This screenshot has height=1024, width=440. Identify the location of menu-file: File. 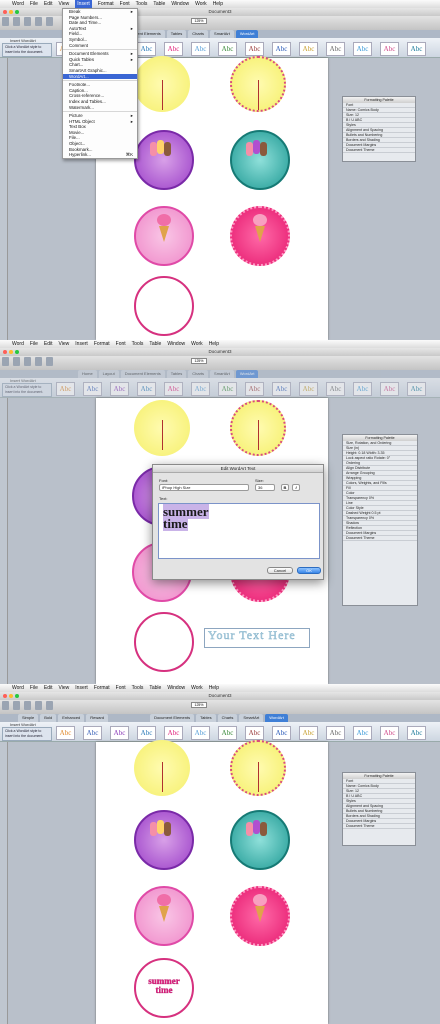
(34, 688).